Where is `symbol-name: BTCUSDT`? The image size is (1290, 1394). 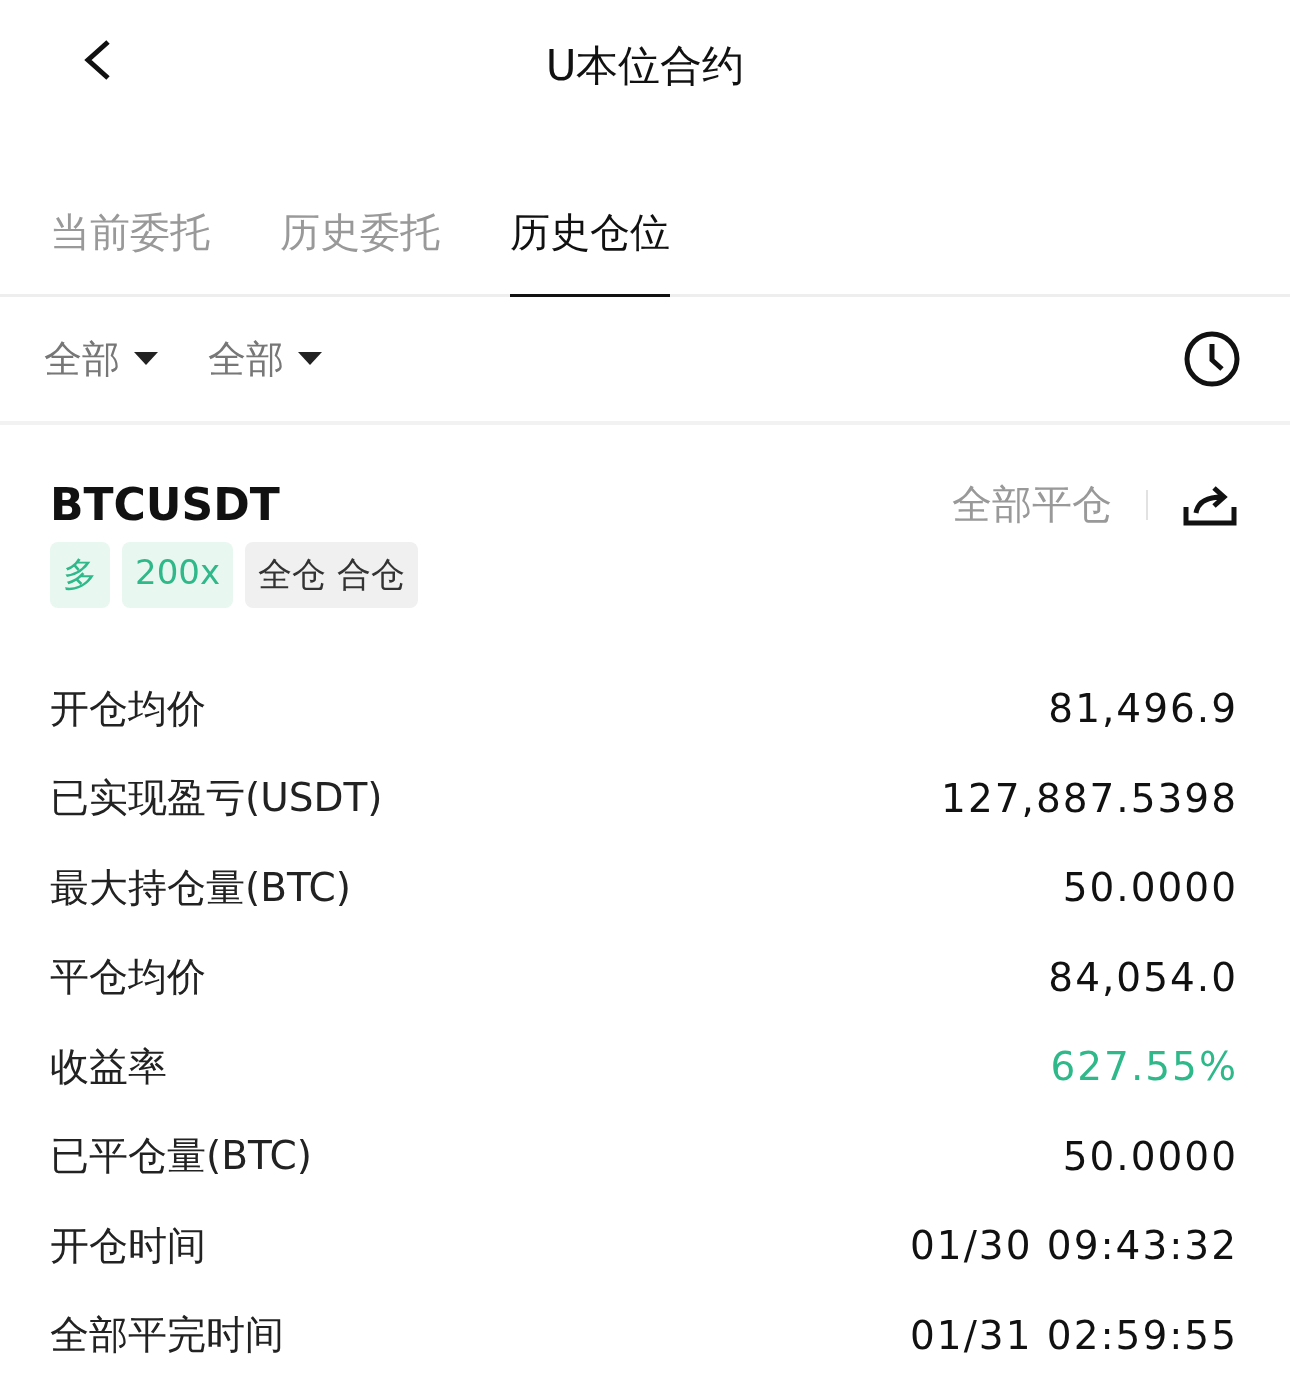
symbol-name: BTCUSDT is located at coordinates (165, 504).